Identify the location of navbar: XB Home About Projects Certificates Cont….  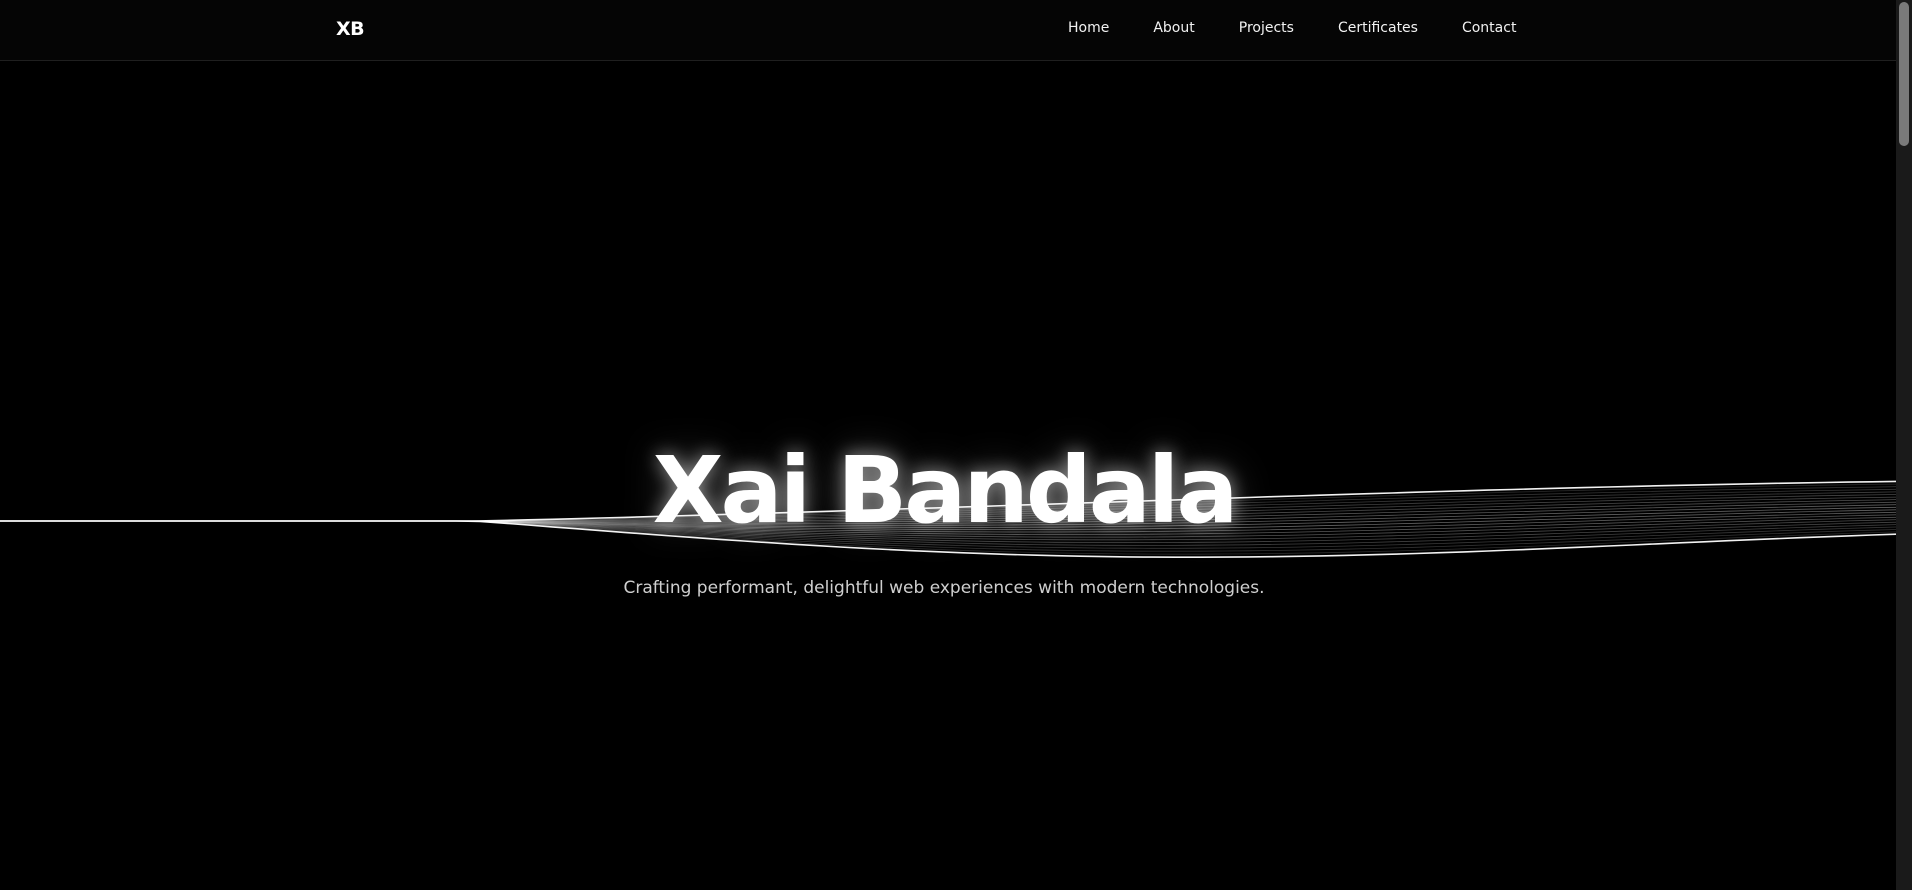
(948, 30).